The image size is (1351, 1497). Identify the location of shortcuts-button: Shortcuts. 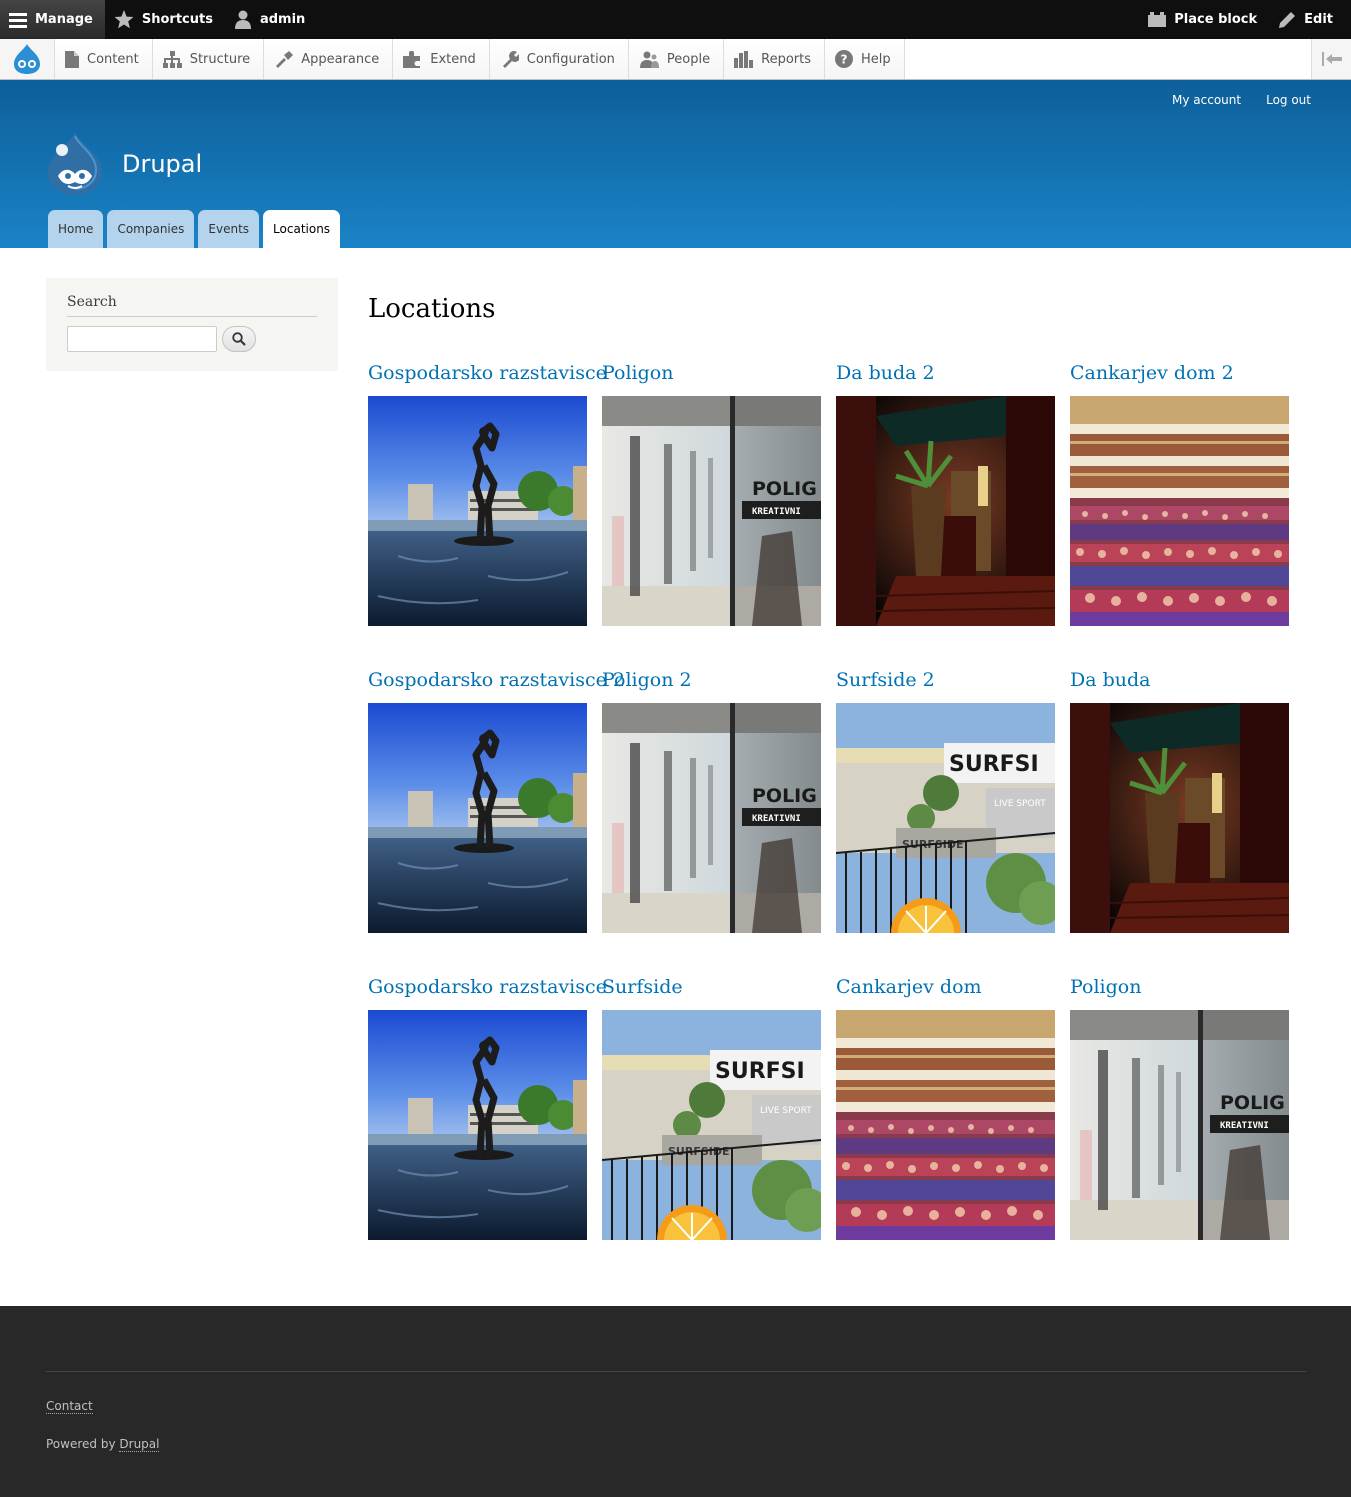
(165, 19).